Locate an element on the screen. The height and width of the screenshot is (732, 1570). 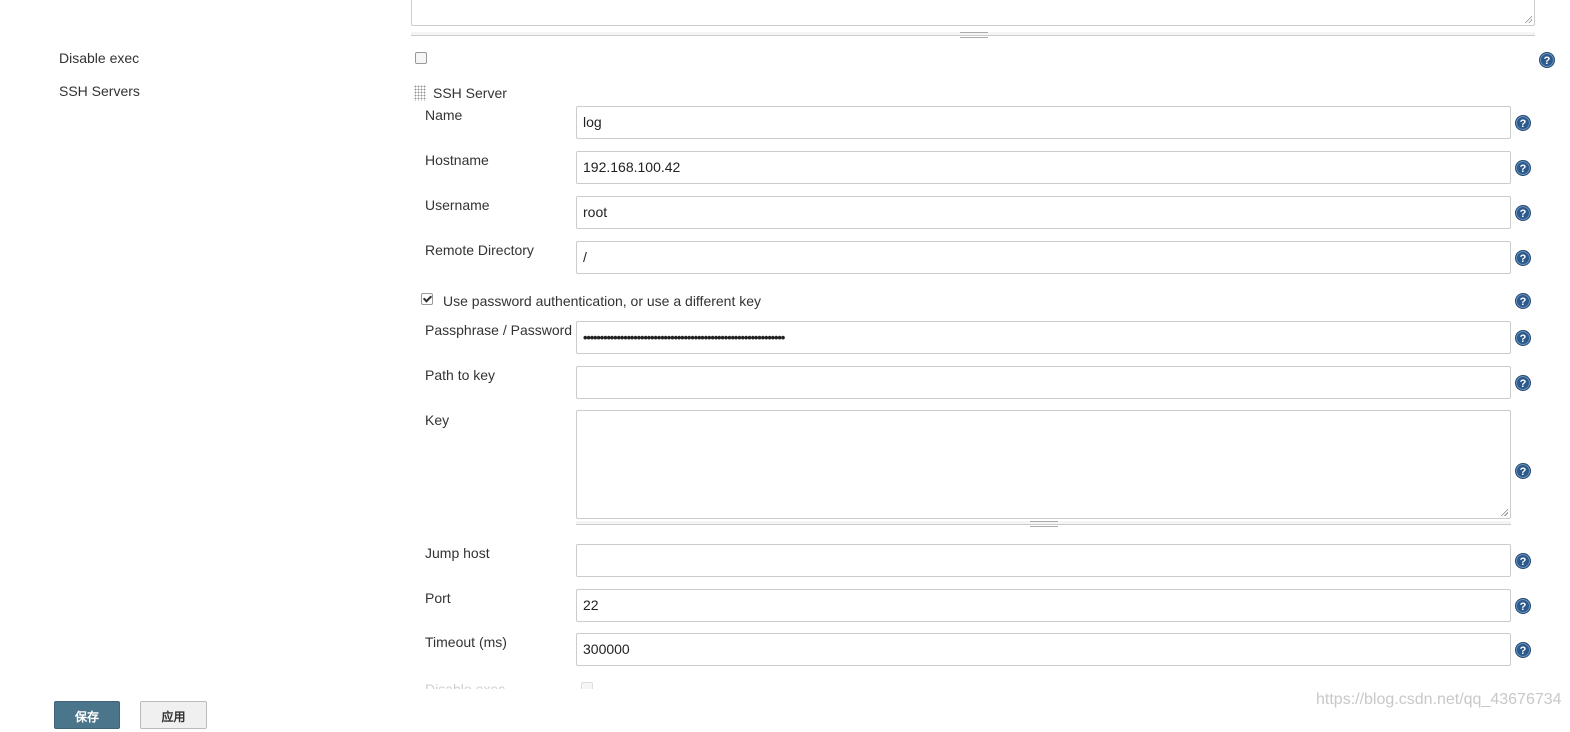
disable-exec-label: Disable exec is located at coordinates (99, 58).